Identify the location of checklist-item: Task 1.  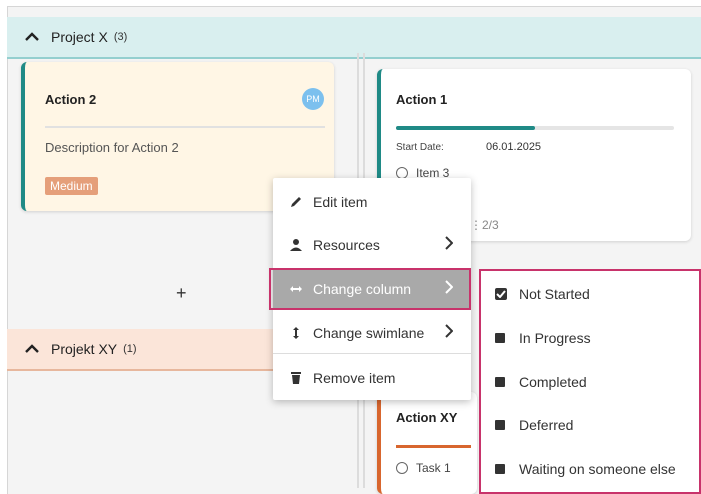
(423, 468).